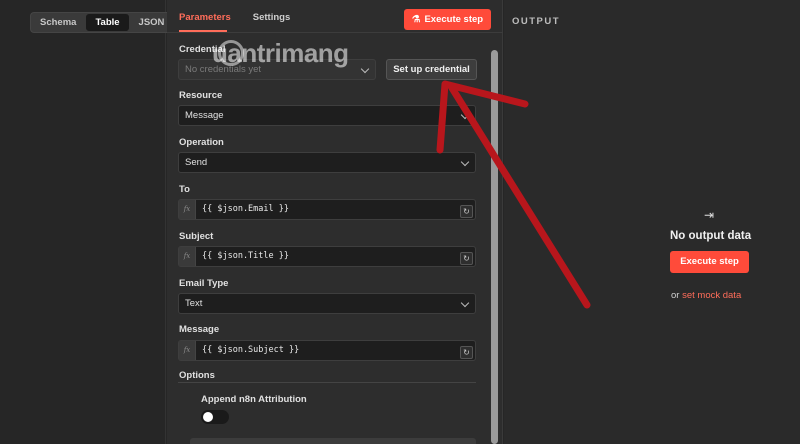 The height and width of the screenshot is (444, 800). What do you see at coordinates (327, 209) in the screenshot?
I see `to-expression-input: fx {{ $json.Email }} ↻` at bounding box center [327, 209].